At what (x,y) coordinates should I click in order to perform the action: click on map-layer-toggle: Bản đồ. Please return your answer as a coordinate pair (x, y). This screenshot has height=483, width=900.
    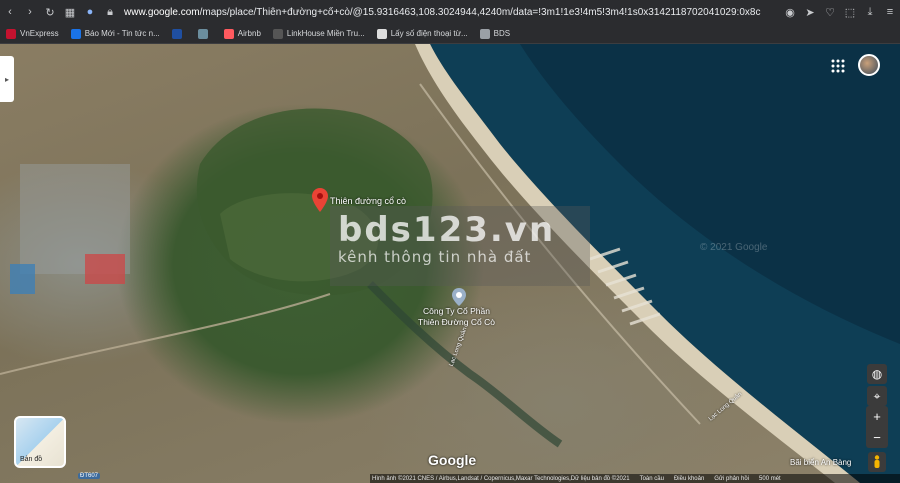
    Looking at the image, I should click on (40, 442).